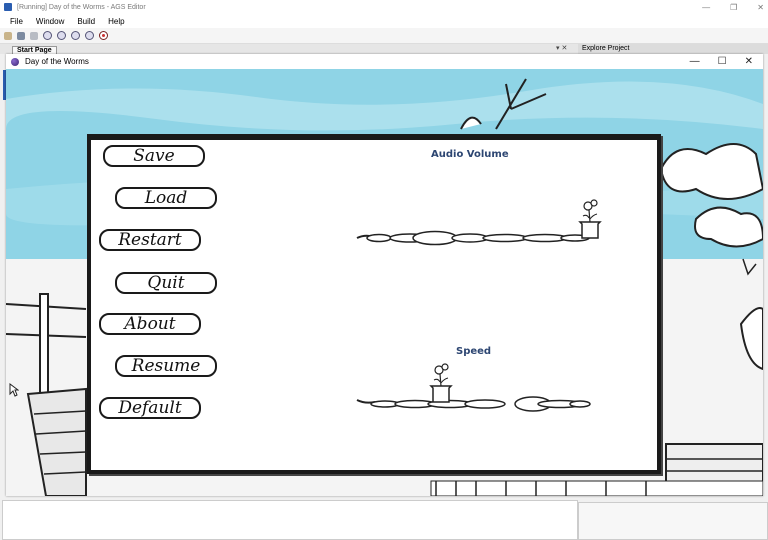 This screenshot has width=768, height=540. Describe the element at coordinates (441, 383) in the screenshot. I see `speed-handle-flowerpot` at that location.